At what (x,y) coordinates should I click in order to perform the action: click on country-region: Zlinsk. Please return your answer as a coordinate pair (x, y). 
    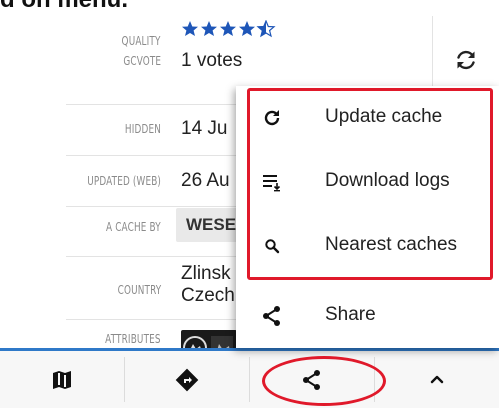
    Looking at the image, I should click on (206, 273).